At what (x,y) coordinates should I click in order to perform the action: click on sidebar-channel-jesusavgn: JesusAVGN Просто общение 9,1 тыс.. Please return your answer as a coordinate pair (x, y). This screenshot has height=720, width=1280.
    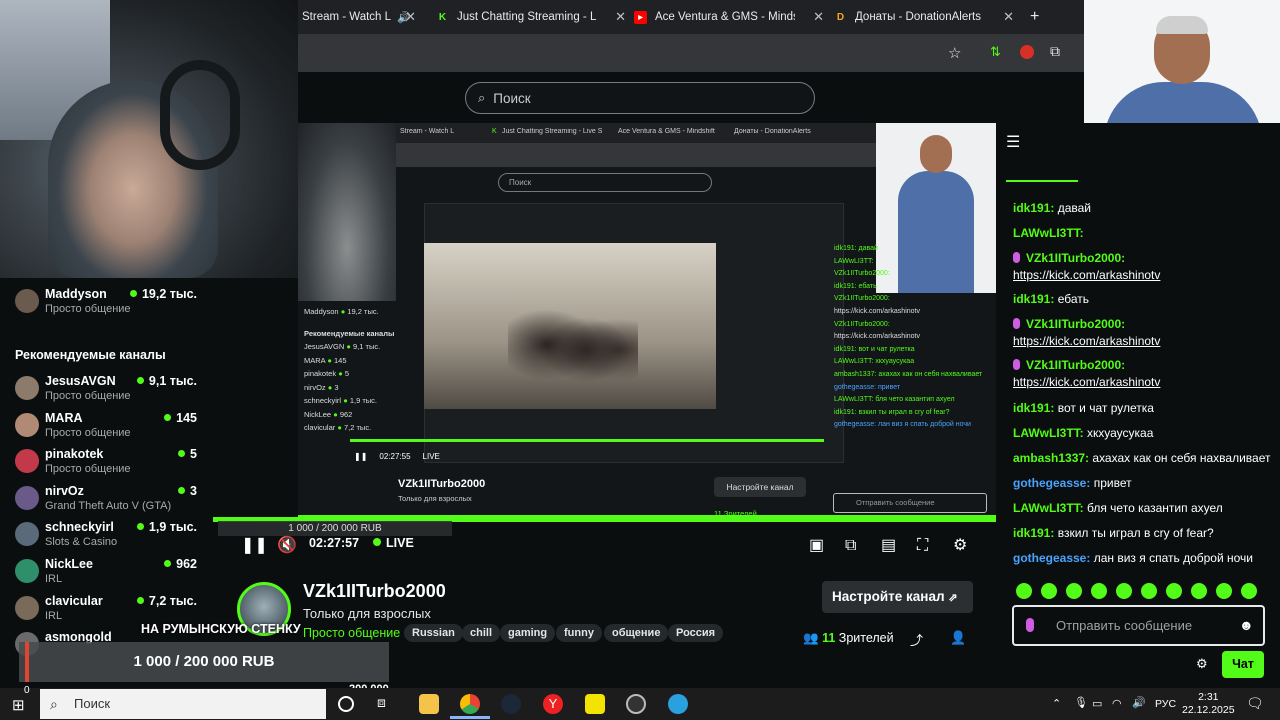
    Looking at the image, I should click on (110, 390).